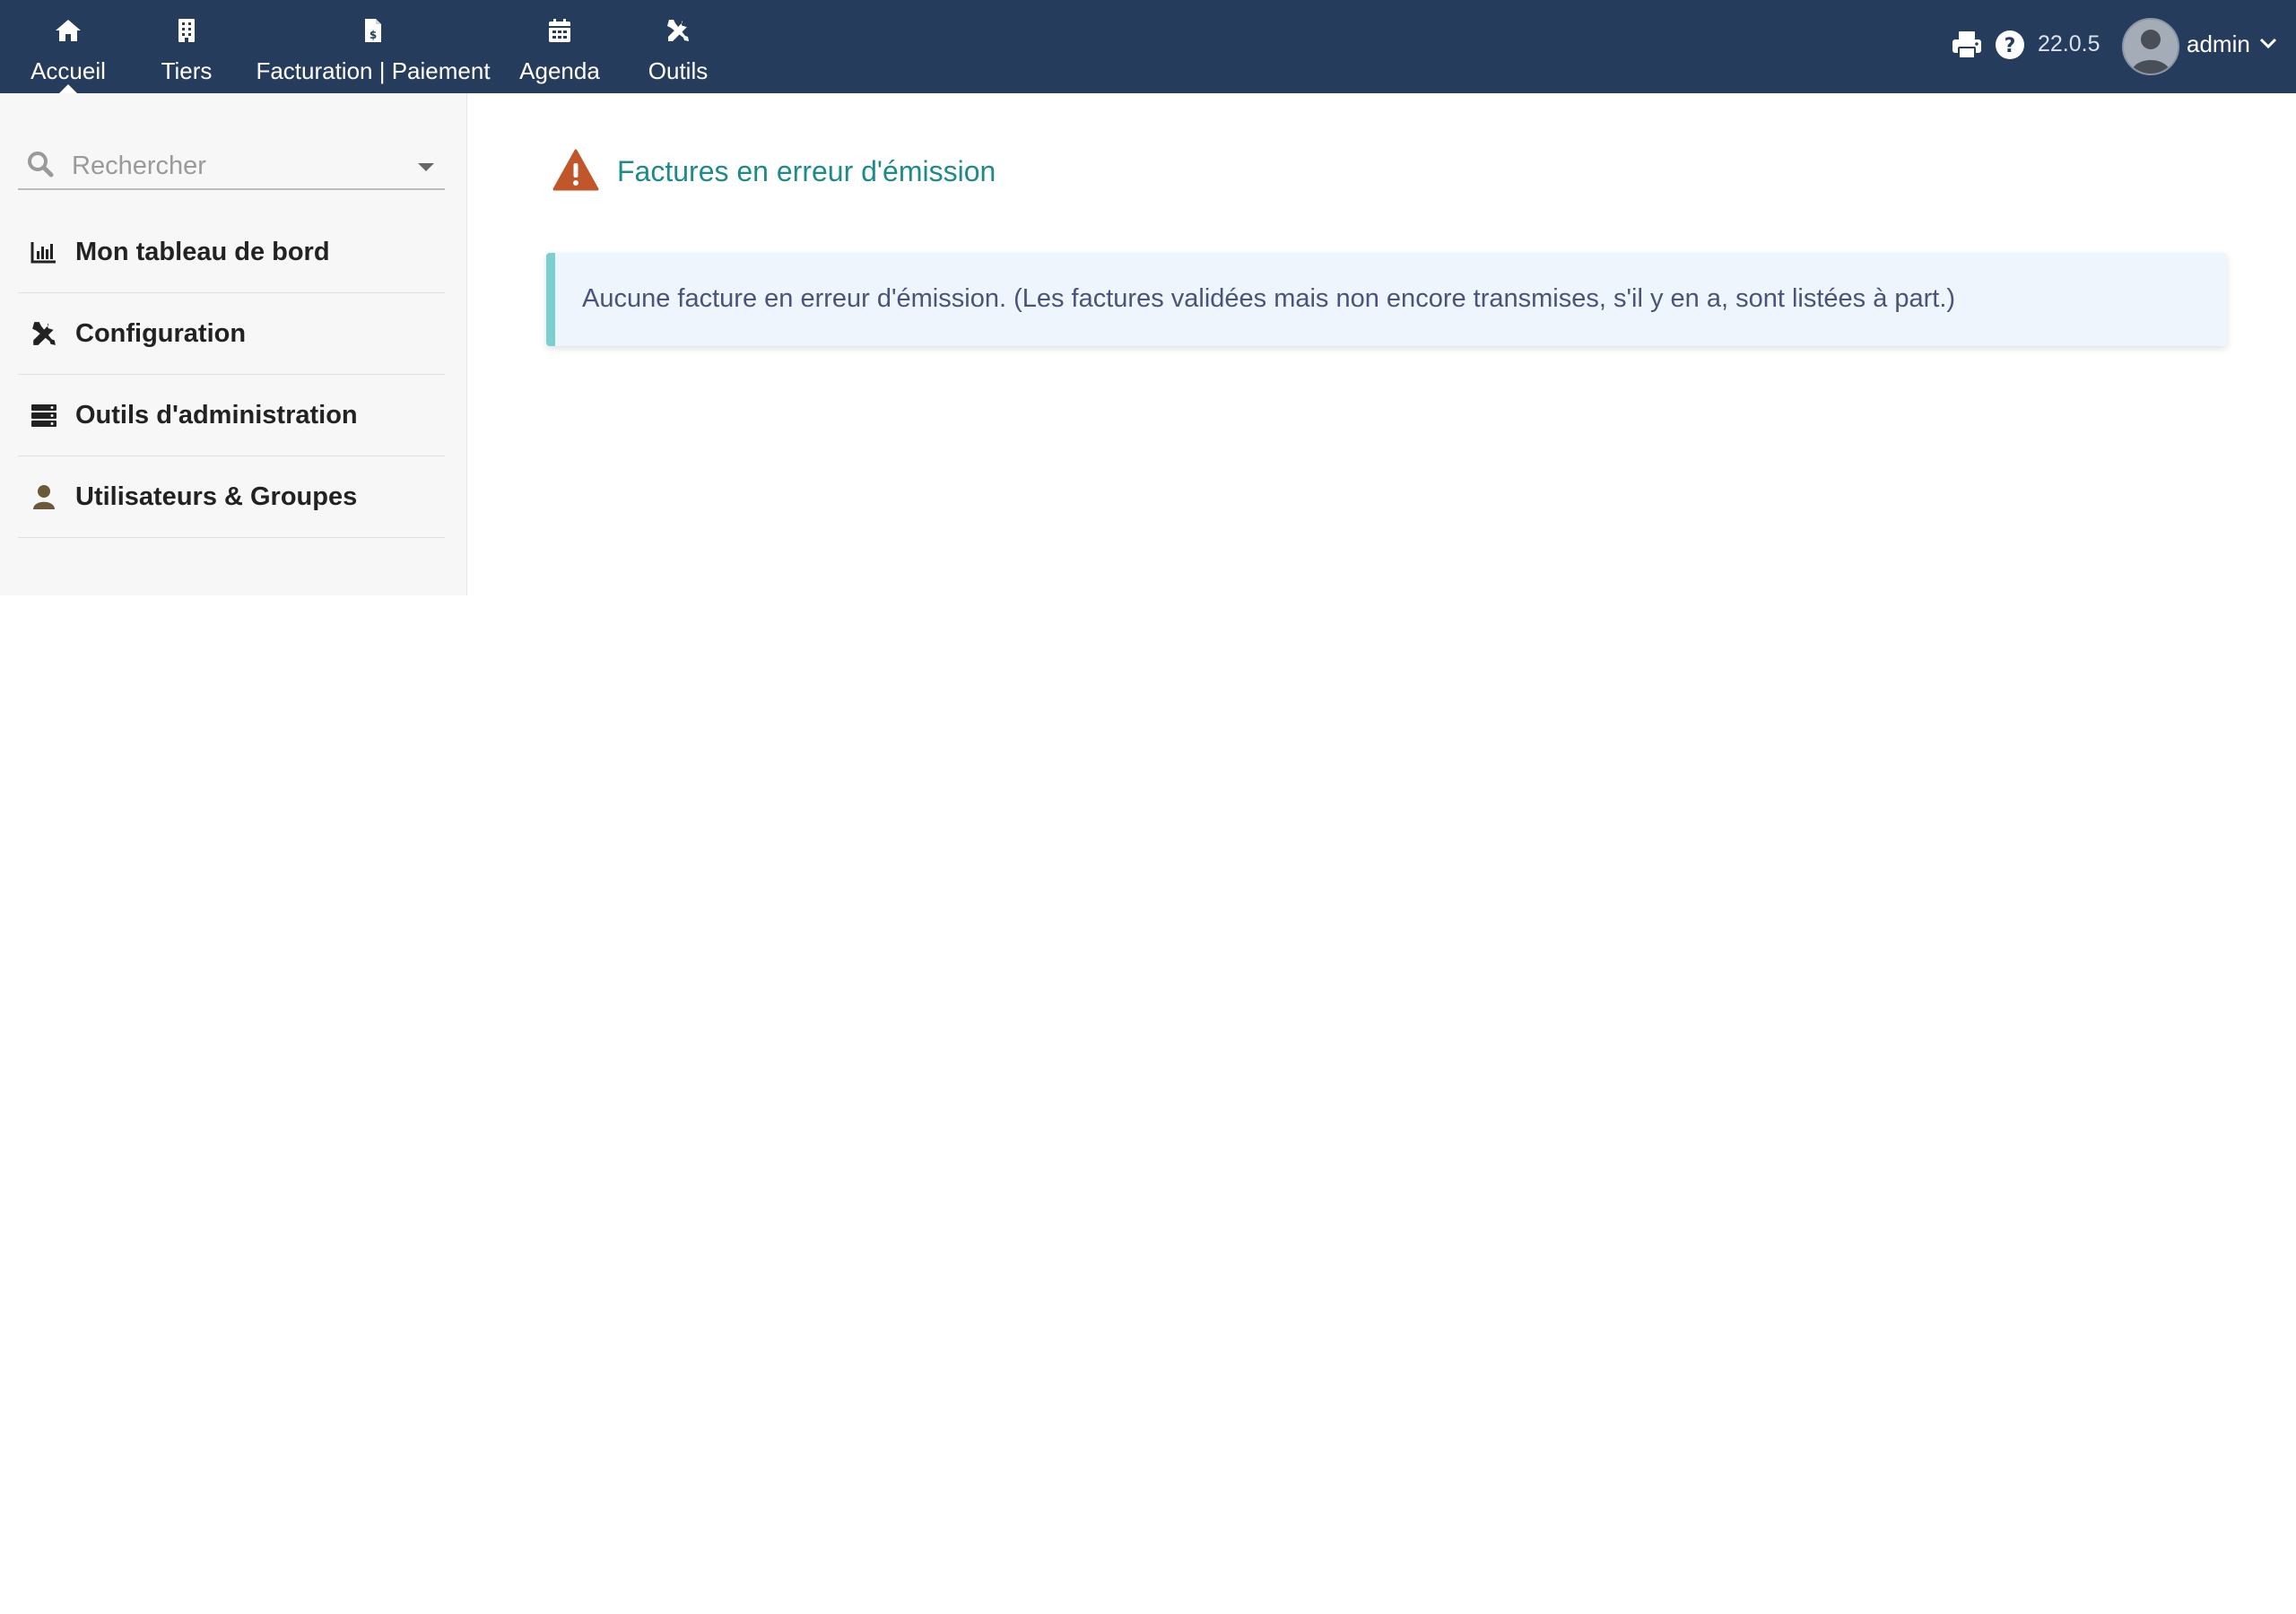 Image resolution: width=2296 pixels, height=1614 pixels. Describe the element at coordinates (575, 170) in the screenshot. I see `warning-icon` at that location.